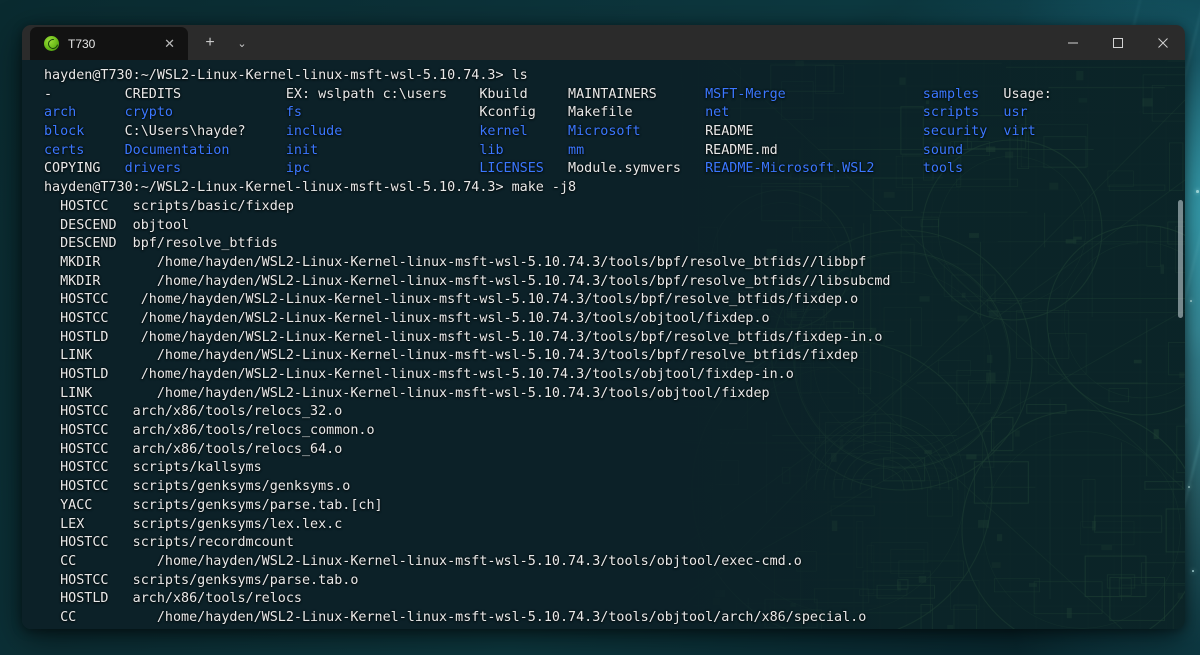 This screenshot has width=1200, height=655. Describe the element at coordinates (161, 244) in the screenshot. I see `terminal-line: DESCEND bpf/resolve_btfids` at that location.